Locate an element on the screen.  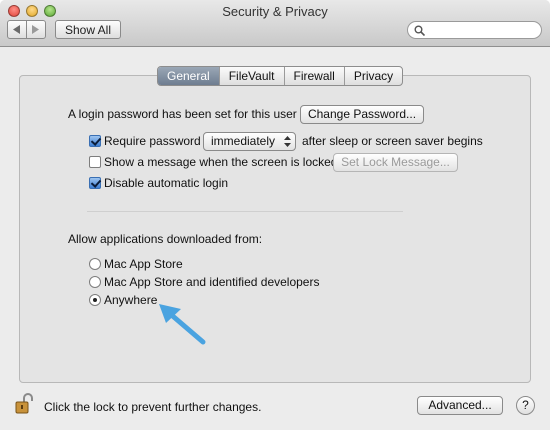
disable-auto-login-label: Disable automatic login is located at coordinates (166, 183).